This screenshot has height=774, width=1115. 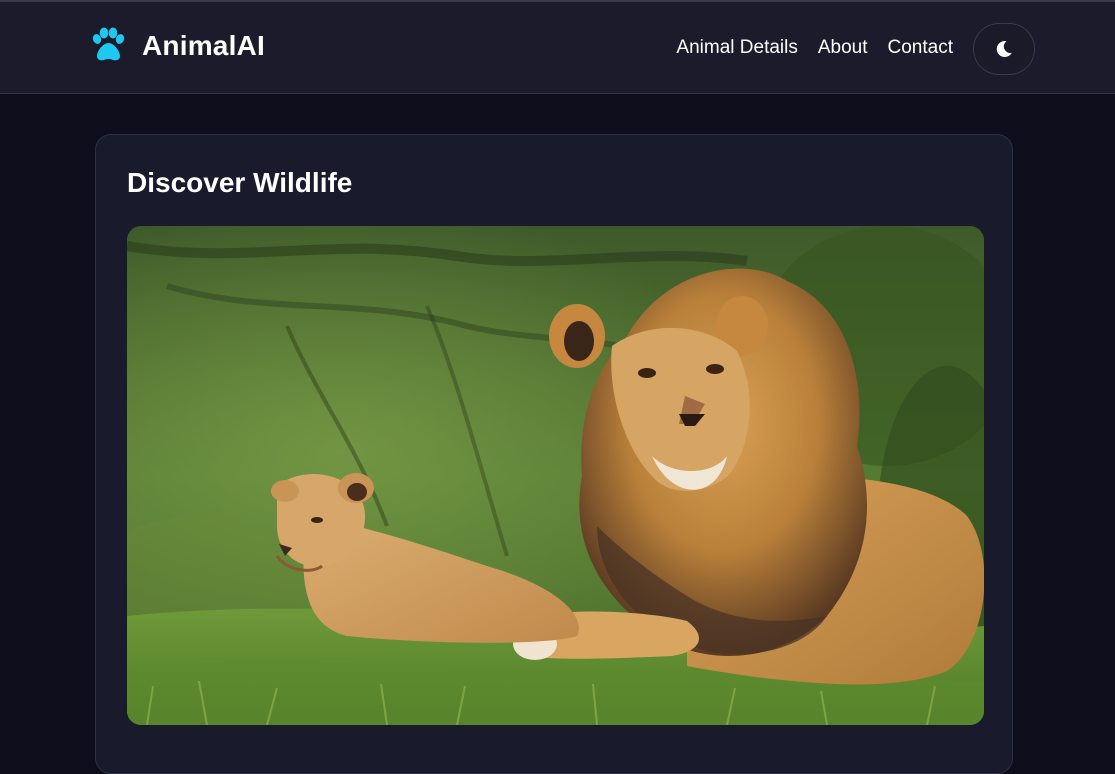 What do you see at coordinates (240, 182) in the screenshot?
I see `page-title: Discover Wildlife` at bounding box center [240, 182].